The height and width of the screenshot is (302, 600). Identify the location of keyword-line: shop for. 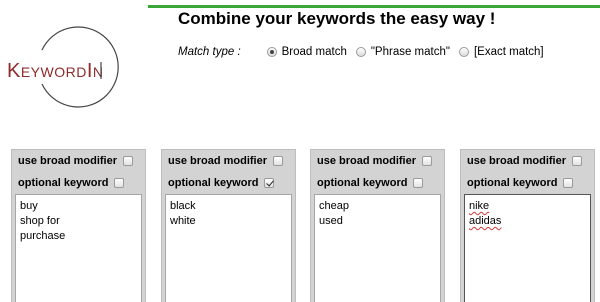
(40, 221).